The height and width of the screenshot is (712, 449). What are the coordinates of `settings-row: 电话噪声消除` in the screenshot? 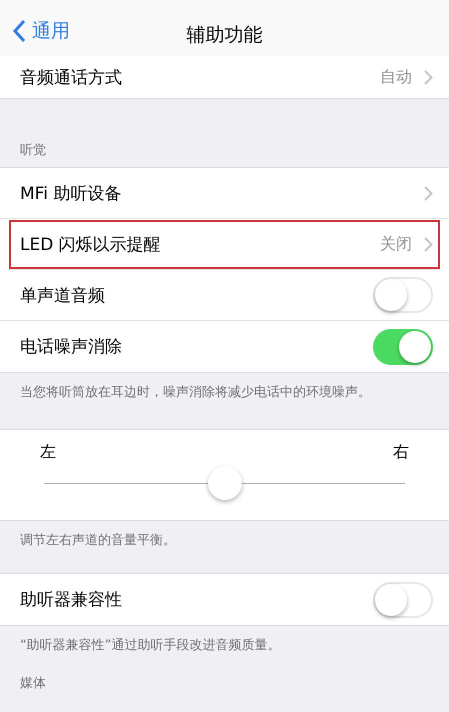 It's located at (224, 346).